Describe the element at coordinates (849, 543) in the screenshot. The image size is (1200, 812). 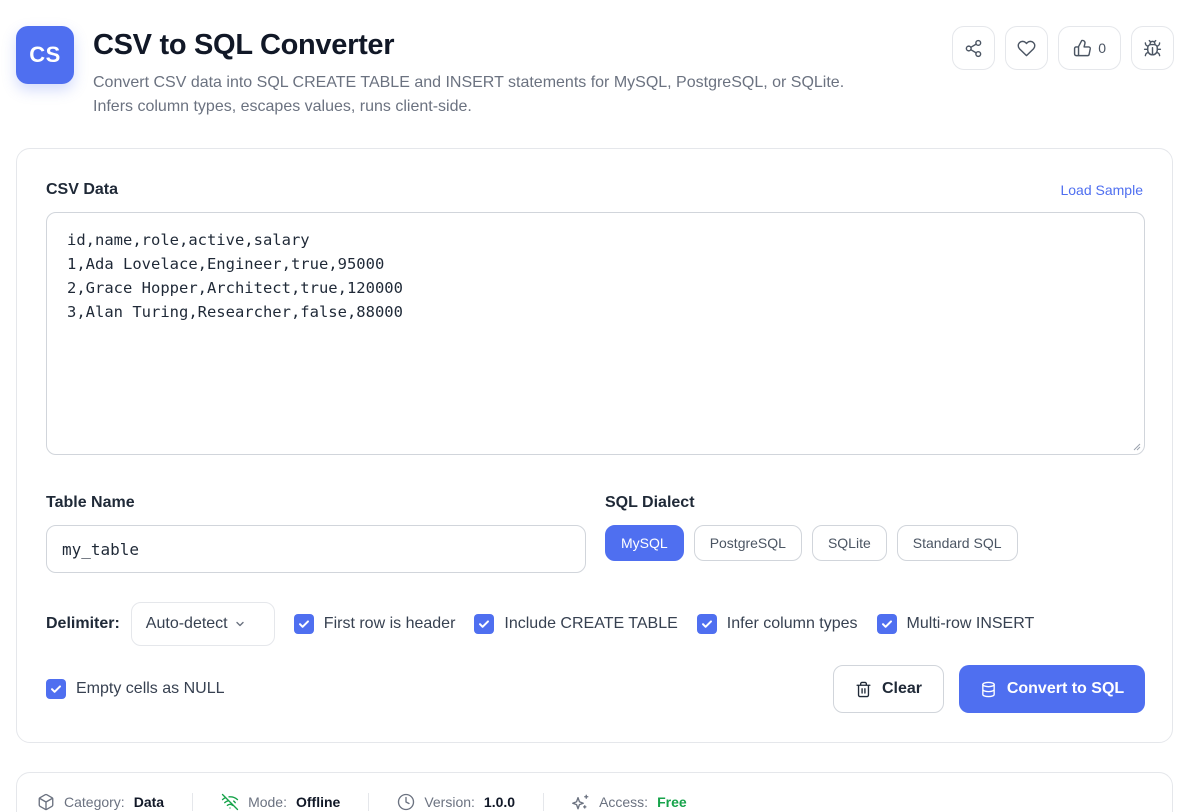
I see `dialect-sqlite-button: SQLite` at that location.